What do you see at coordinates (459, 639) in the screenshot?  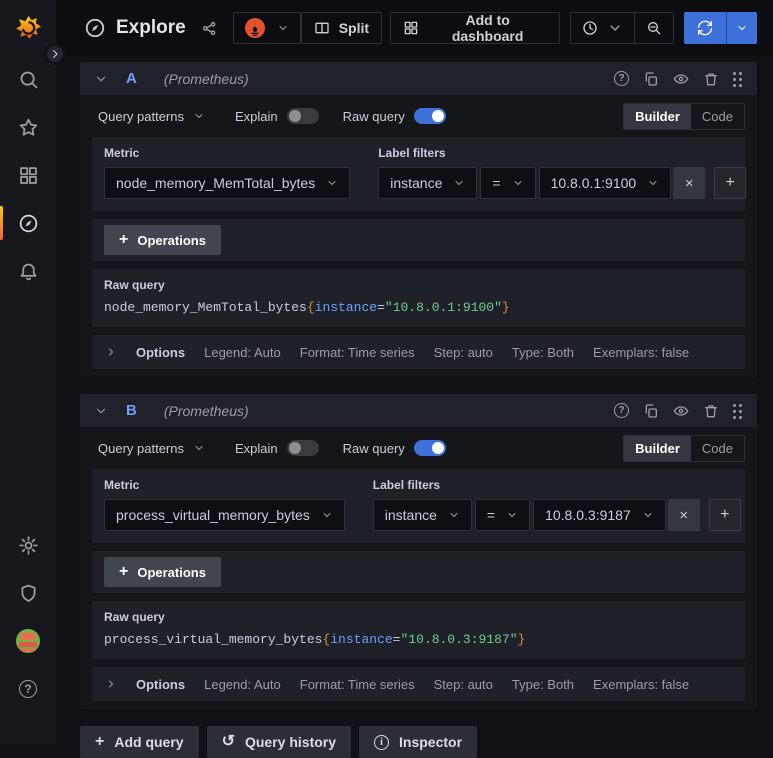 I see `code-string-value: "10.8.0.3:9187"` at bounding box center [459, 639].